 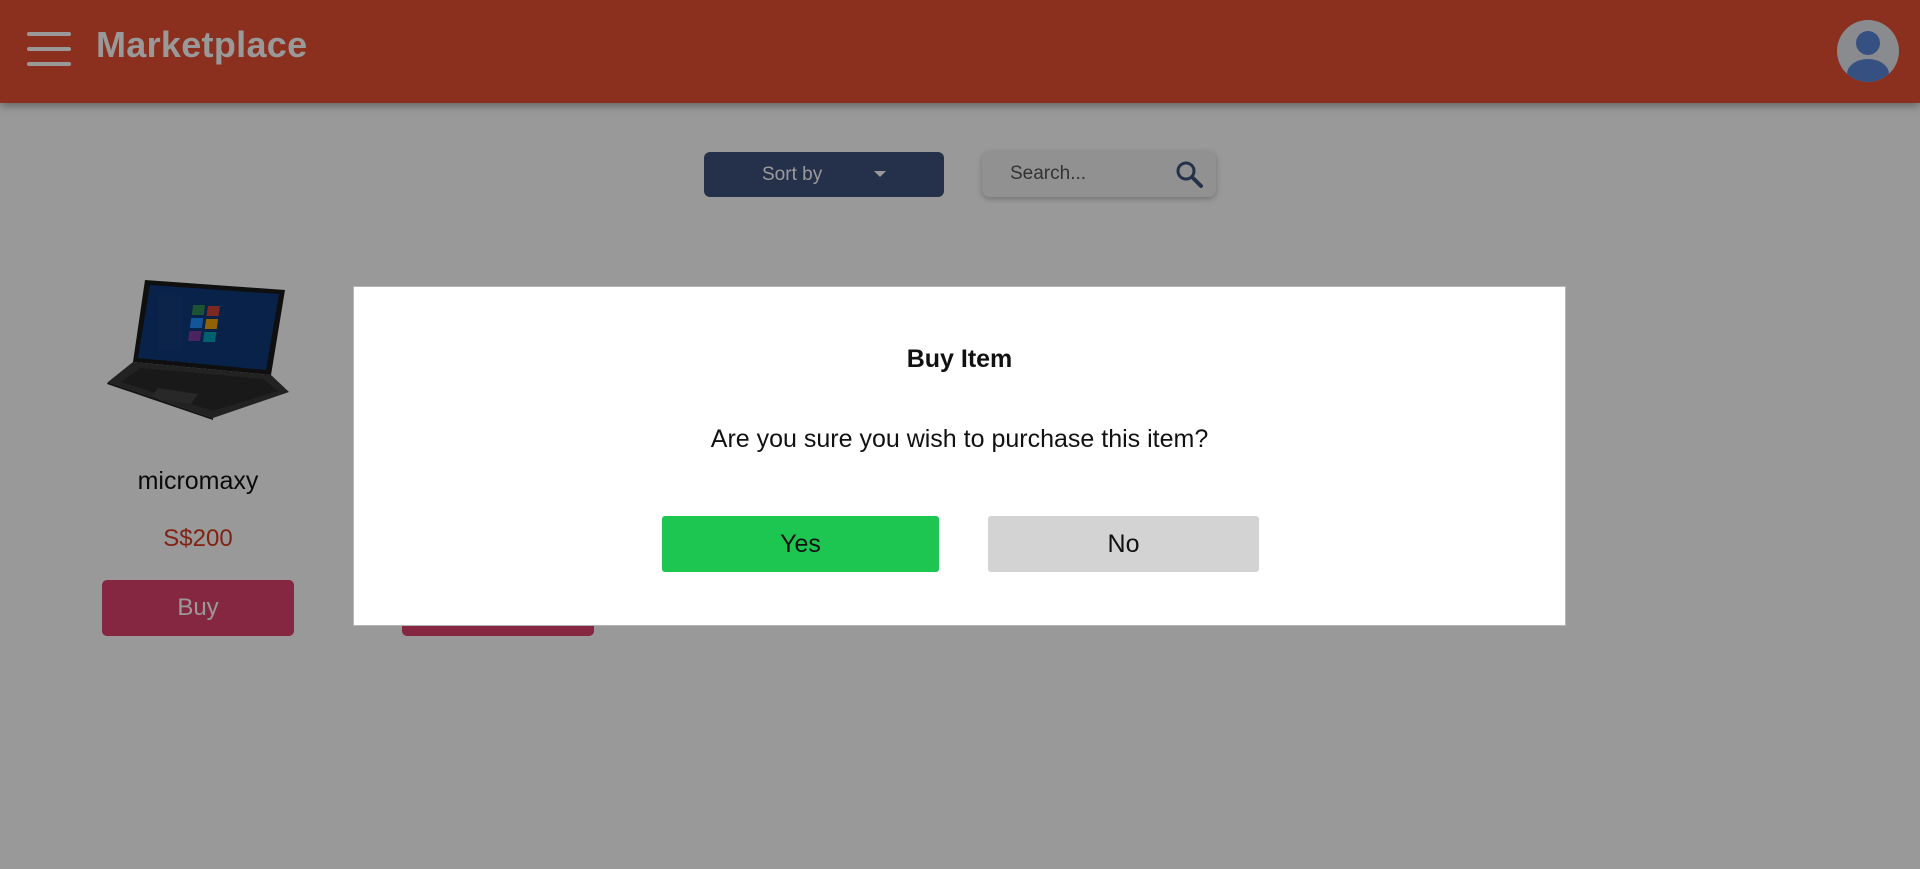 I want to click on dialog-title: Buy Item, so click(x=959, y=359).